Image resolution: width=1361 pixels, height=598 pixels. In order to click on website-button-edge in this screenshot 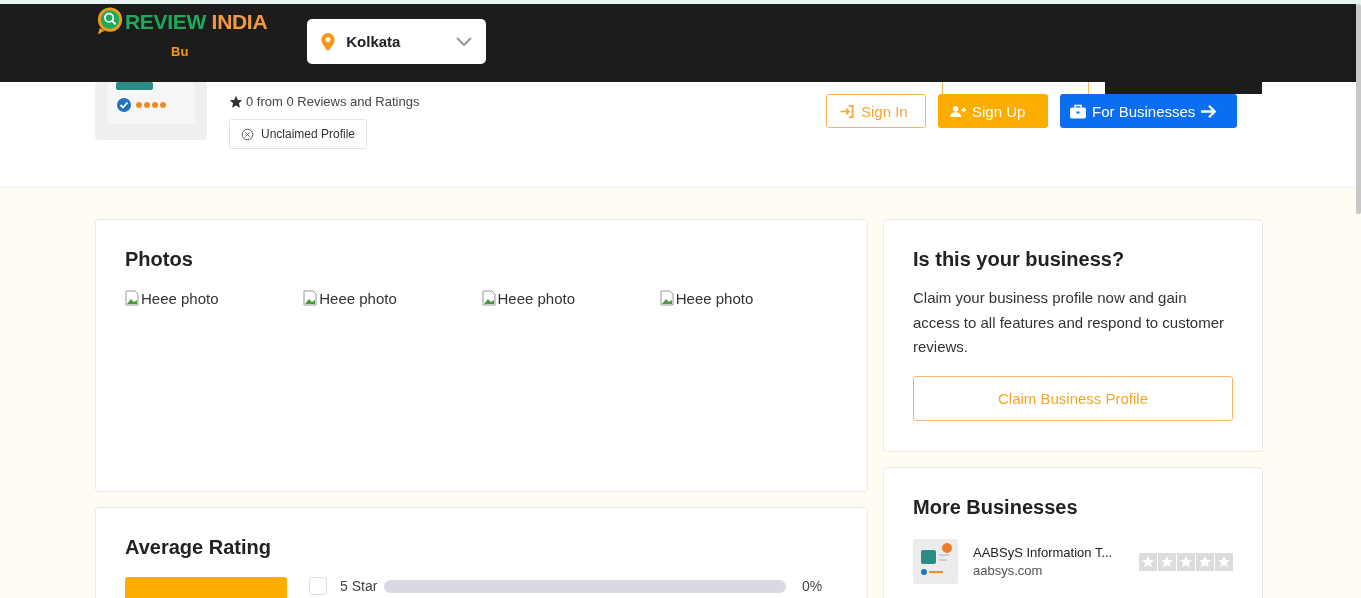, I will do `click(1015, 88)`.